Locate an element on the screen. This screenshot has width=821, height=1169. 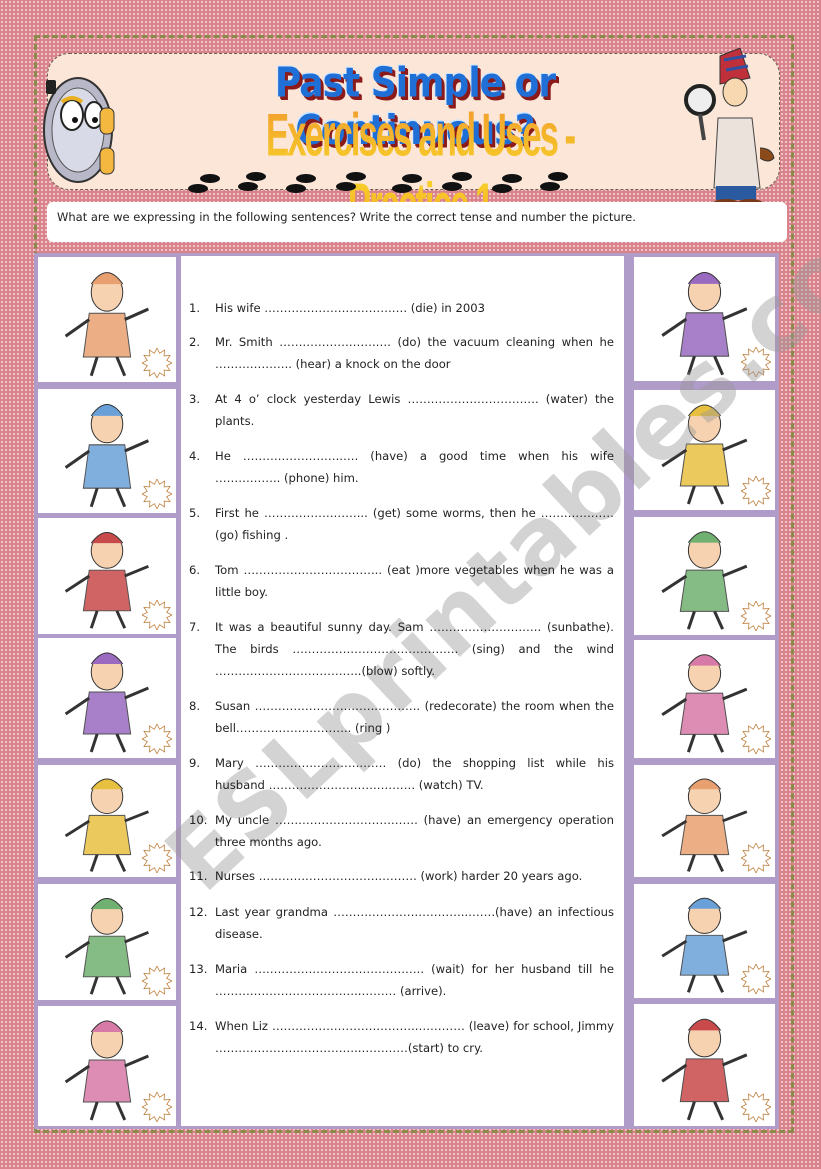
exercise-number: 6. is located at coordinates (195, 570).